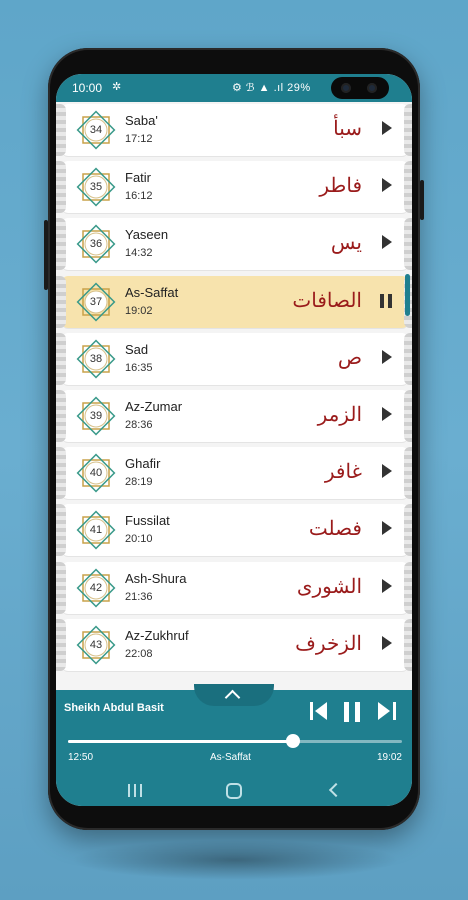 The height and width of the screenshot is (900, 468). I want to click on surah-arabic-name: سبأ, so click(347, 128).